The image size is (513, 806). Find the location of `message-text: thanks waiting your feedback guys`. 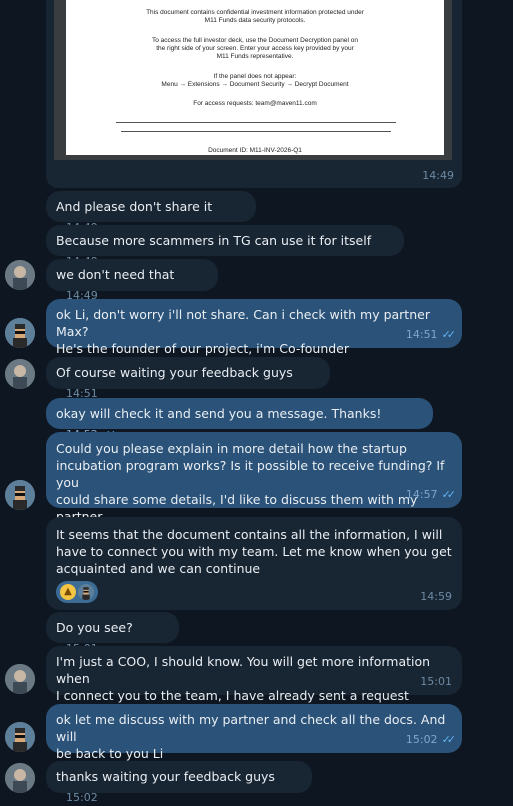

message-text: thanks waiting your feedback guys is located at coordinates (165, 776).